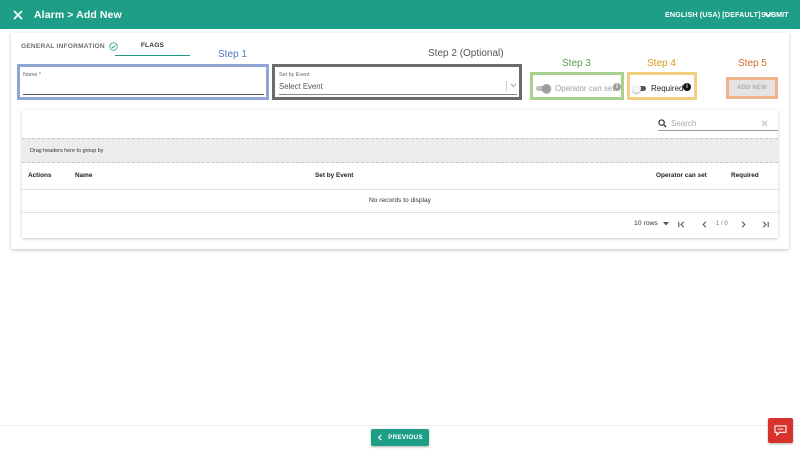 This screenshot has width=800, height=450. What do you see at coordinates (294, 75) in the screenshot?
I see `set-by-event-label: Set by Event` at bounding box center [294, 75].